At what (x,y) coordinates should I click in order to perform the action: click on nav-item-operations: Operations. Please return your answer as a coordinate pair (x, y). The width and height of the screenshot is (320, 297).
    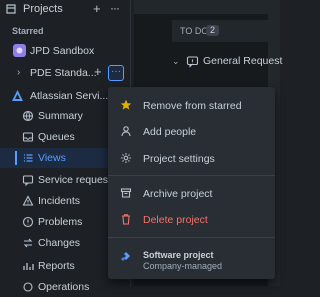
    Looking at the image, I should click on (65, 287).